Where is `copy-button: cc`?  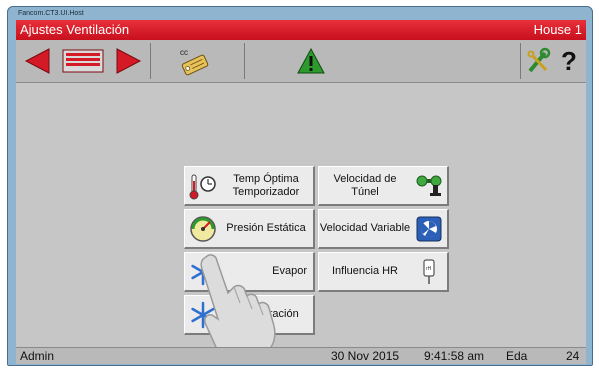
copy-button: cc is located at coordinates (194, 61).